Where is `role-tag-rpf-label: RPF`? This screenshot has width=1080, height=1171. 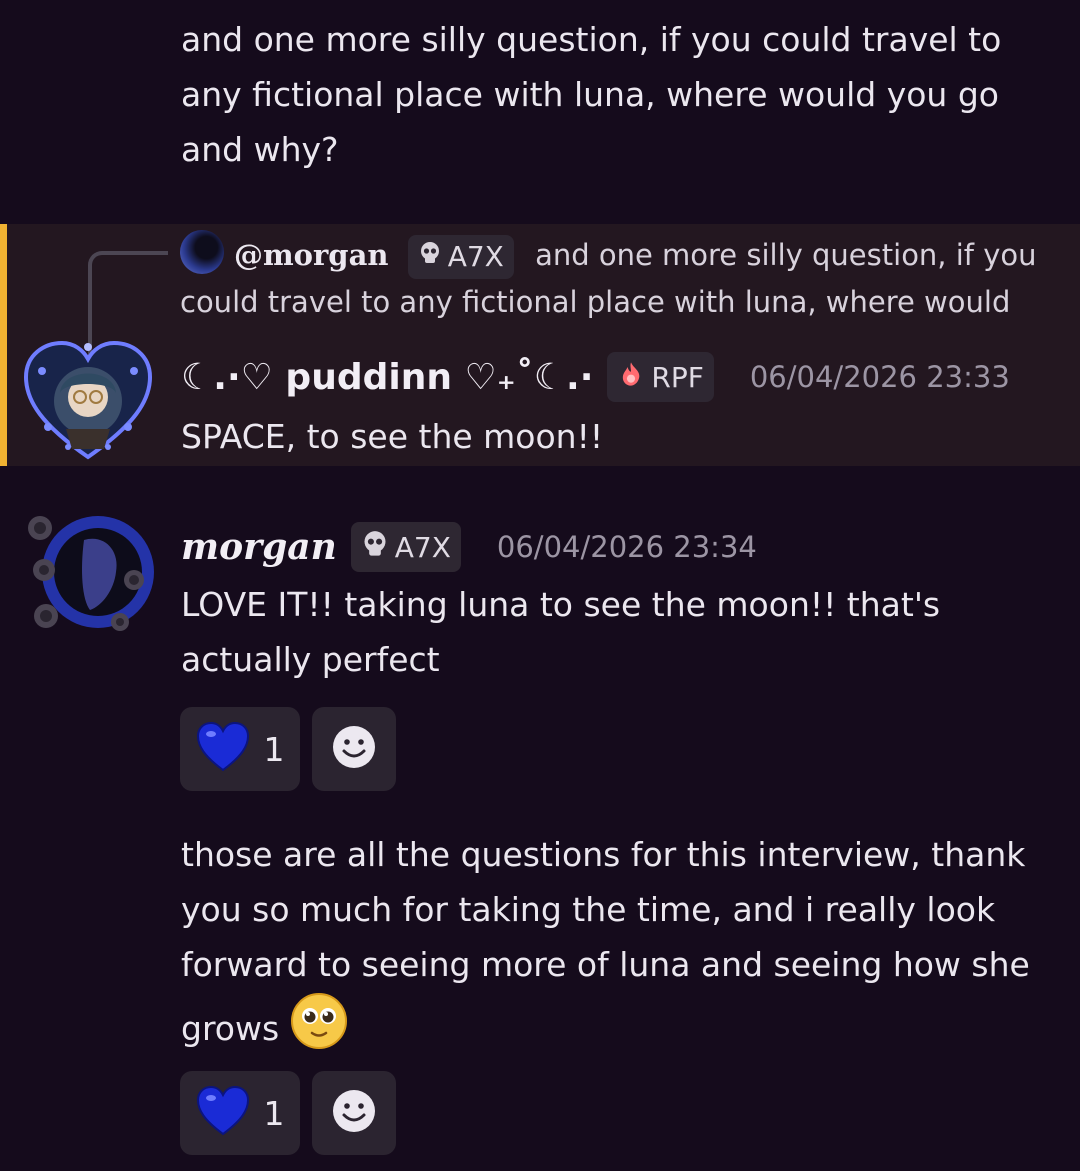
role-tag-rpf-label: RPF is located at coordinates (677, 377).